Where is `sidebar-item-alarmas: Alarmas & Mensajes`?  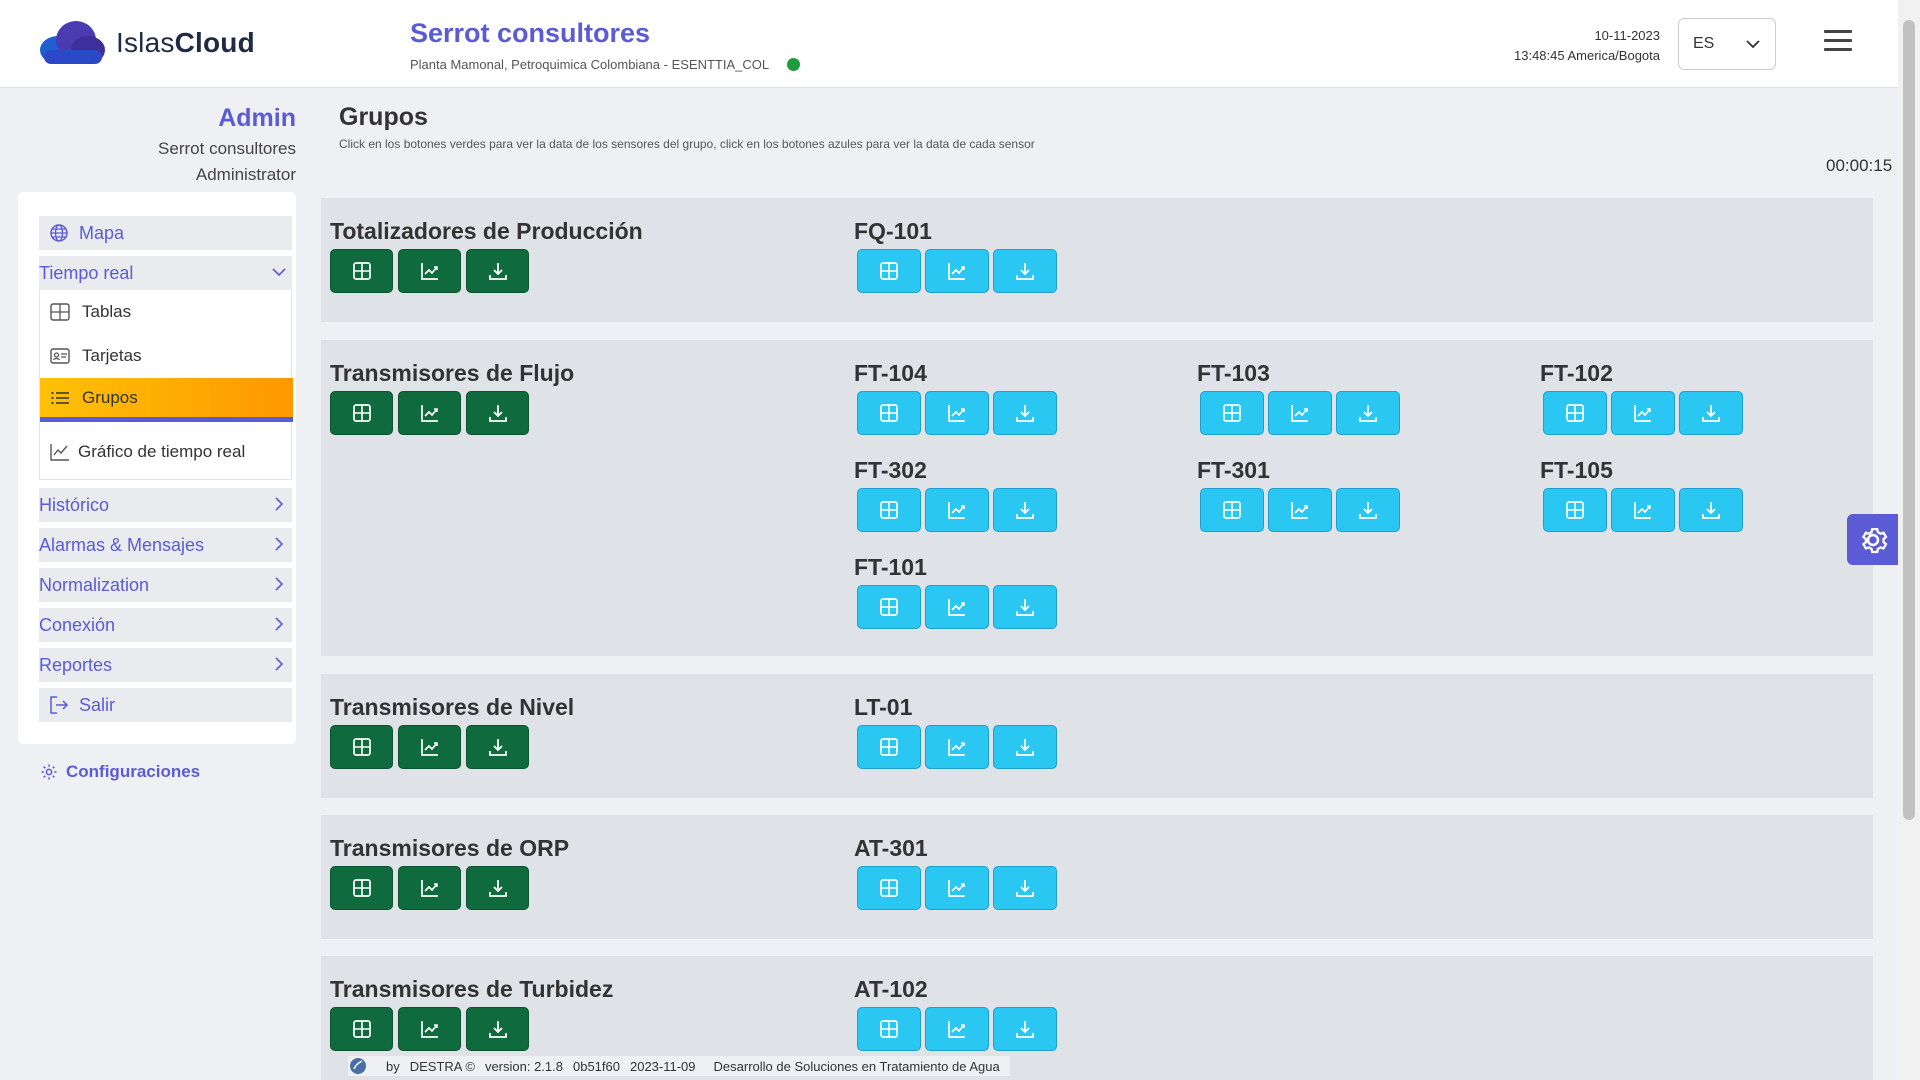 sidebar-item-alarmas: Alarmas & Mensajes is located at coordinates (165, 545).